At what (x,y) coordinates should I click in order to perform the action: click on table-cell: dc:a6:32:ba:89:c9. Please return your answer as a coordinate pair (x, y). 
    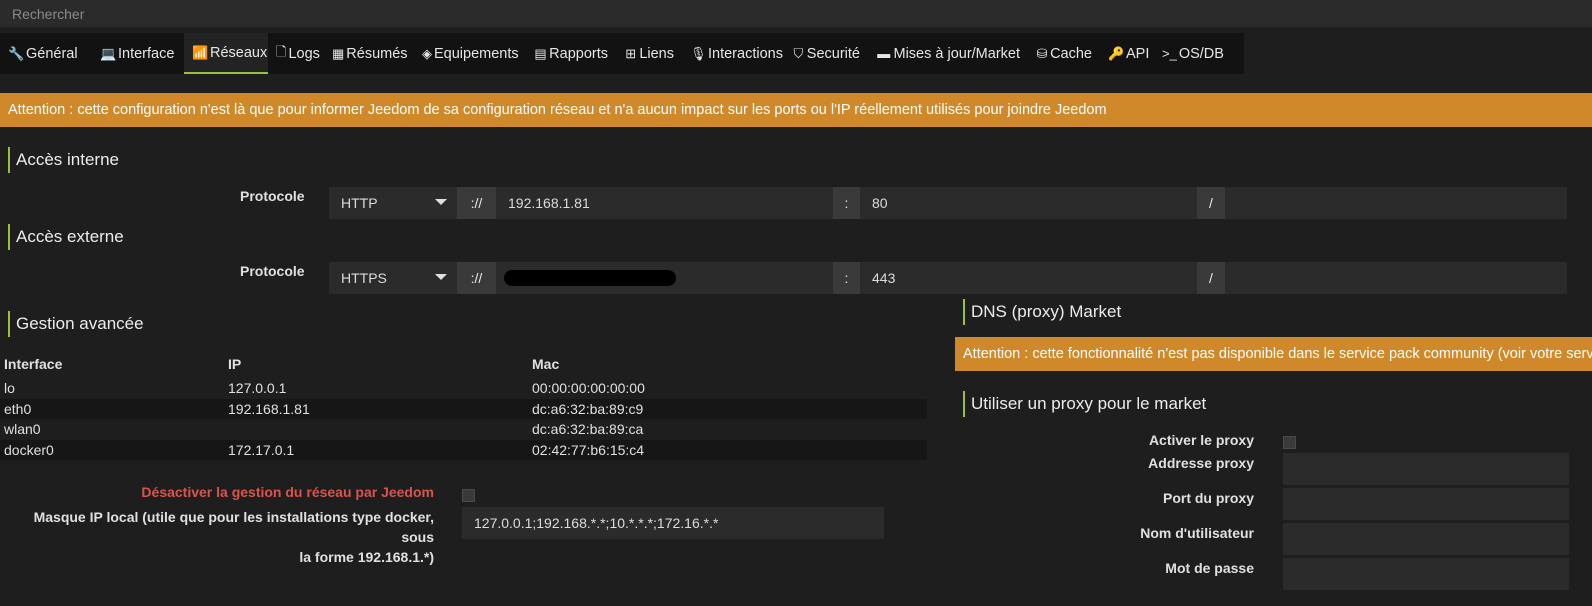
    Looking at the image, I should click on (727, 408).